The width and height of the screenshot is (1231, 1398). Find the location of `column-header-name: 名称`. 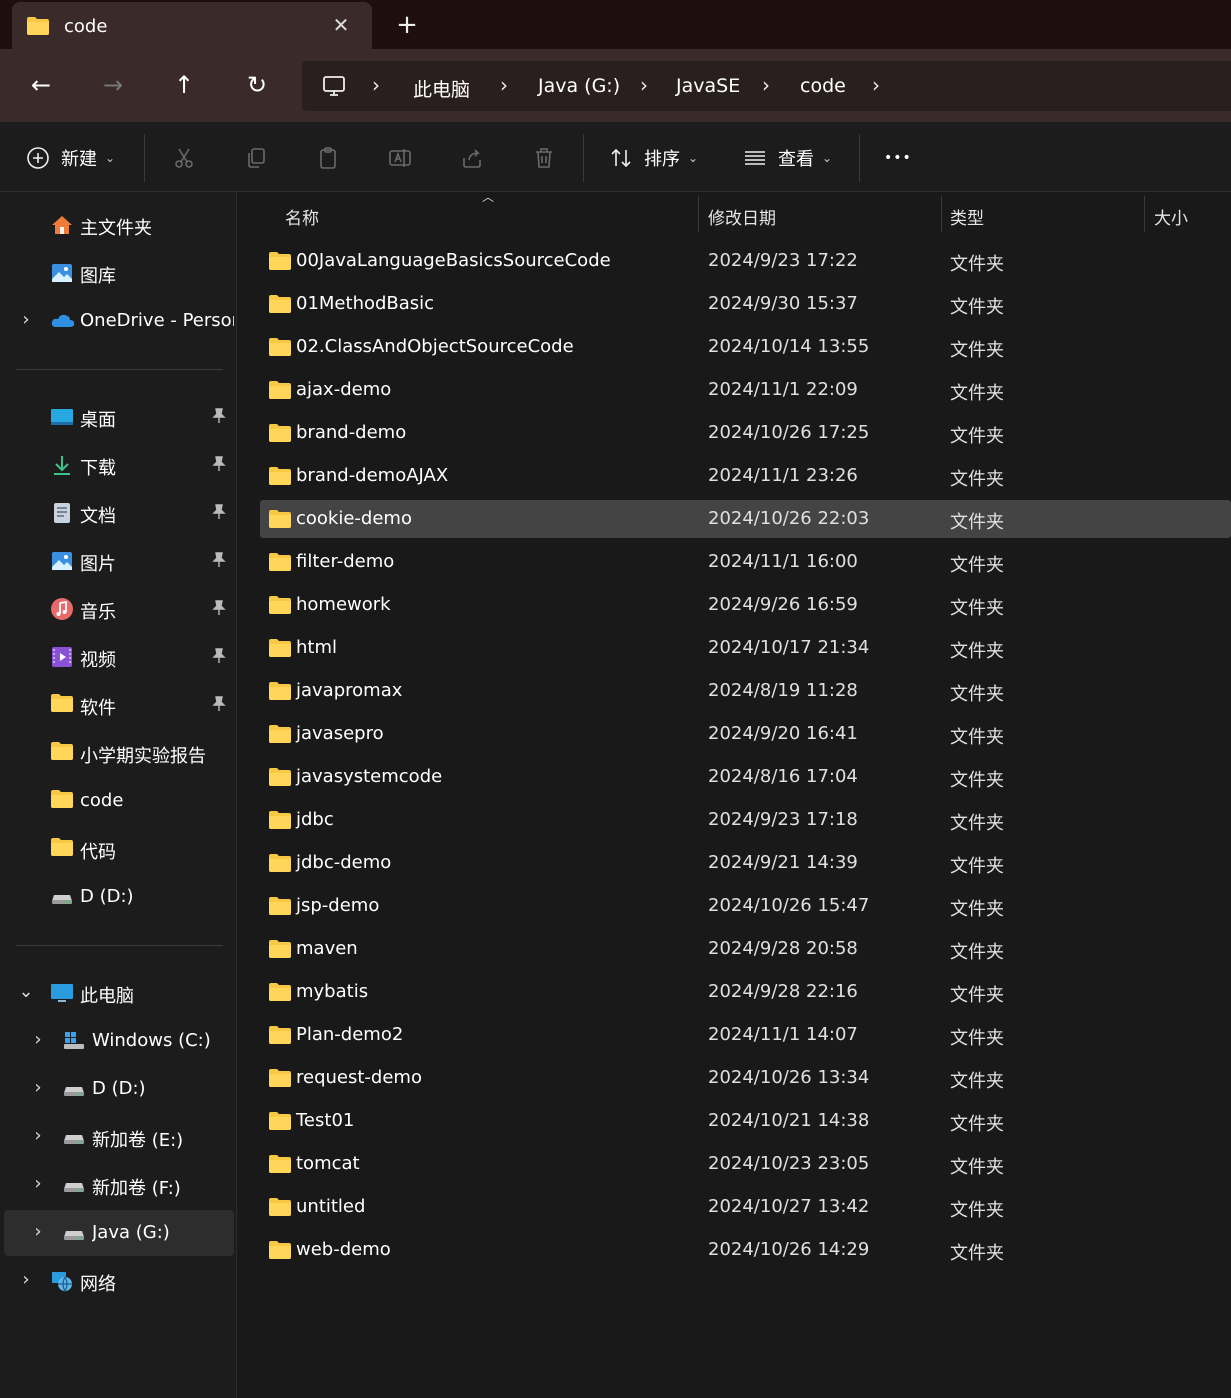

column-header-name: 名称 is located at coordinates (302, 216).